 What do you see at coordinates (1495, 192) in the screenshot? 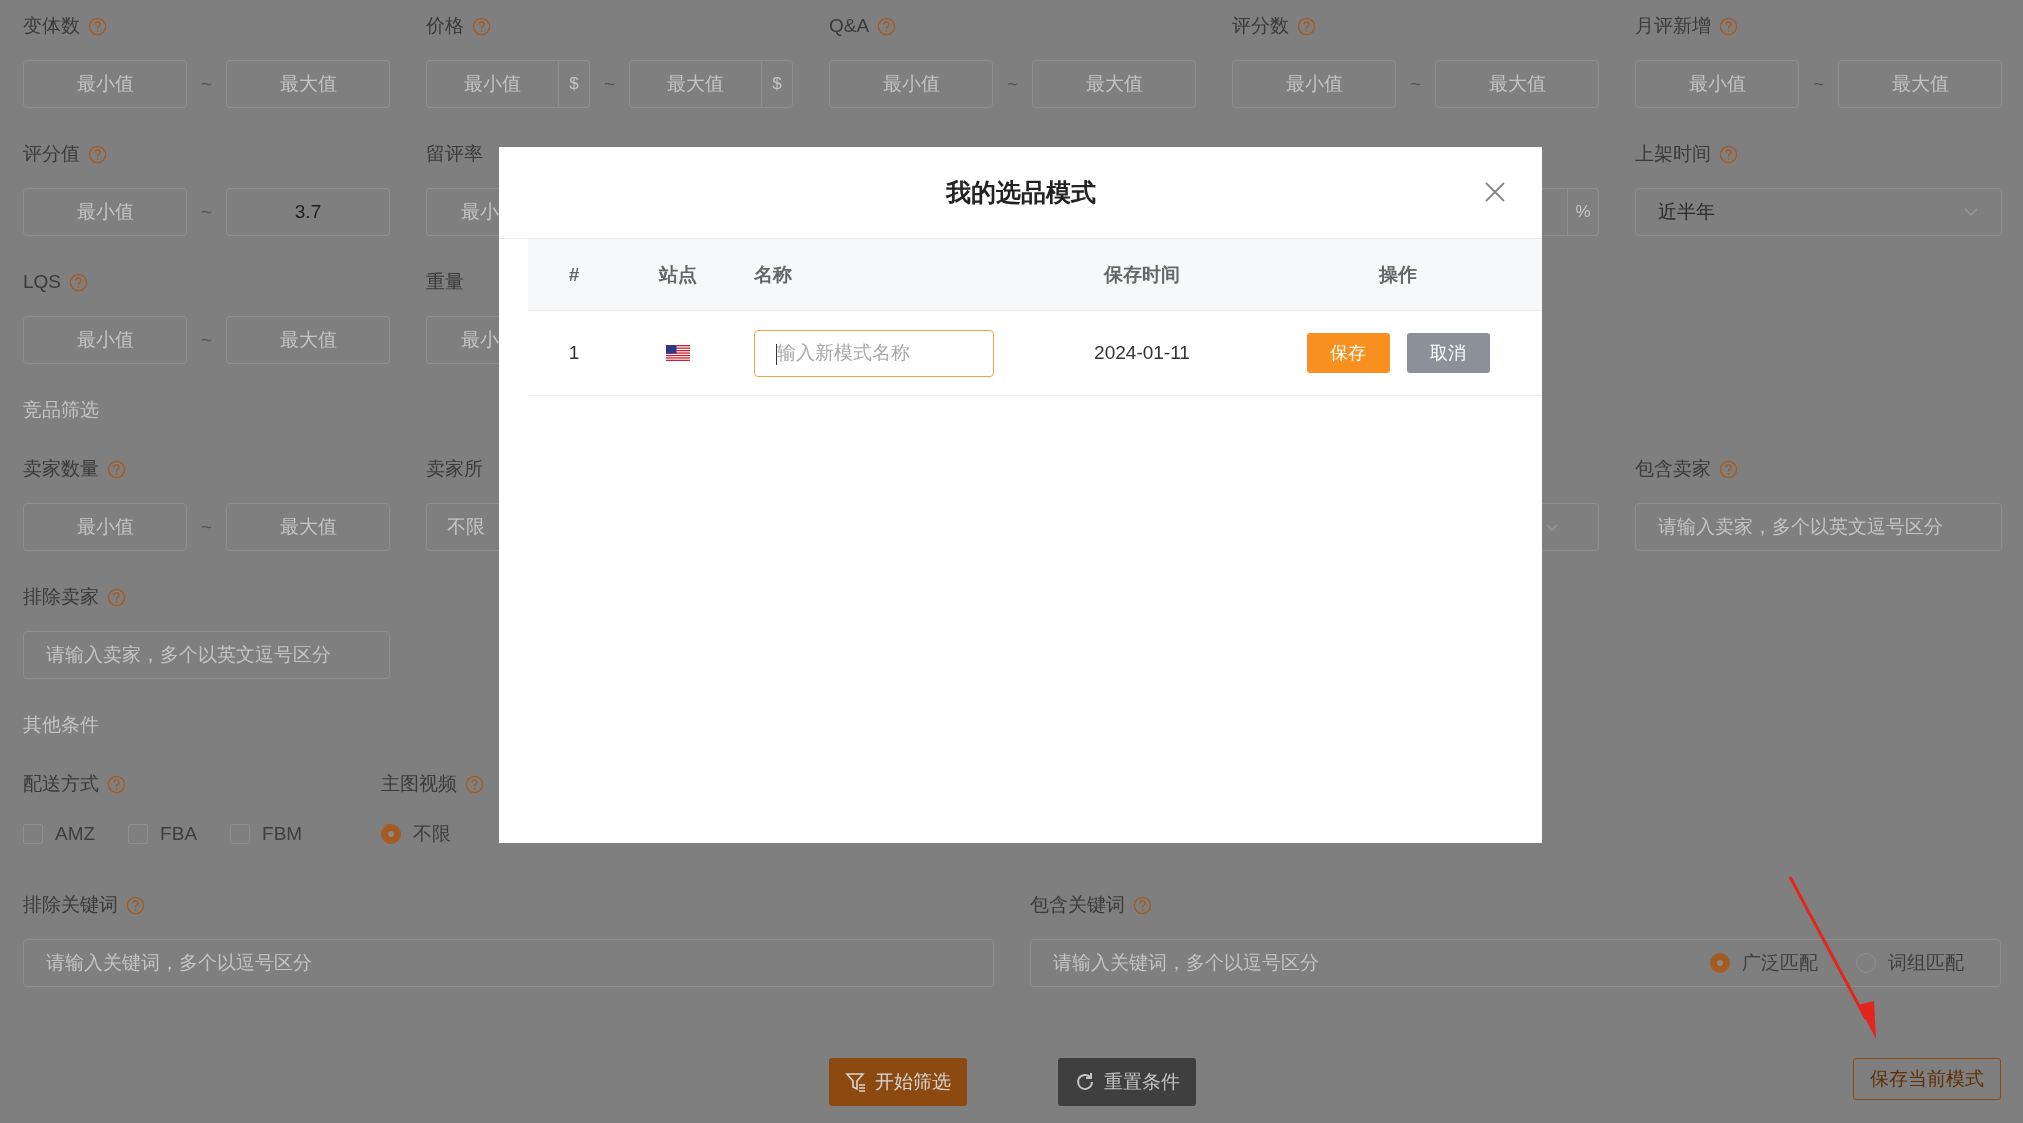
I see `close-icon` at bounding box center [1495, 192].